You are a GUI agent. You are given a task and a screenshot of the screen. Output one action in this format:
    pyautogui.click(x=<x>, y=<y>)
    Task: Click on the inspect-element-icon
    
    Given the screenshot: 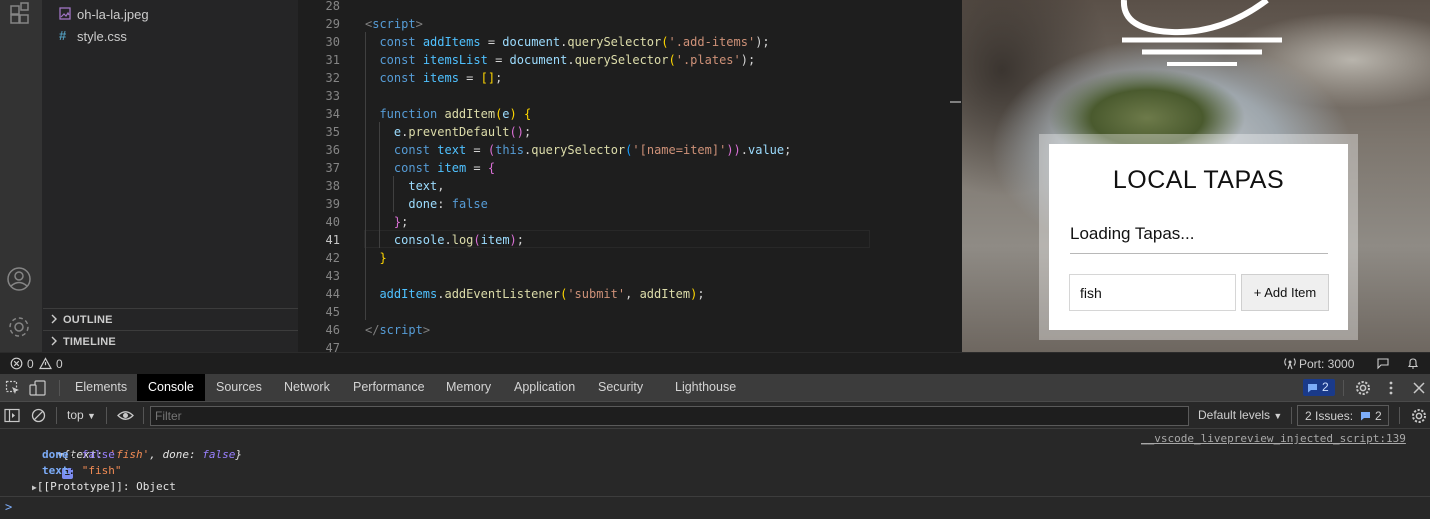 What is the action you would take?
    pyautogui.click(x=13, y=390)
    